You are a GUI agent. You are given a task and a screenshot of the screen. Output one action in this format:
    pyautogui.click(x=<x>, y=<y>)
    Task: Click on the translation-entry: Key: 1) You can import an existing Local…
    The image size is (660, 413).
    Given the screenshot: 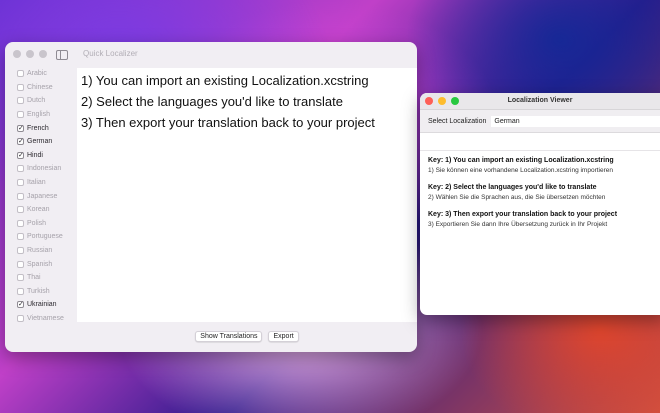 What is the action you would take?
    pyautogui.click(x=540, y=166)
    